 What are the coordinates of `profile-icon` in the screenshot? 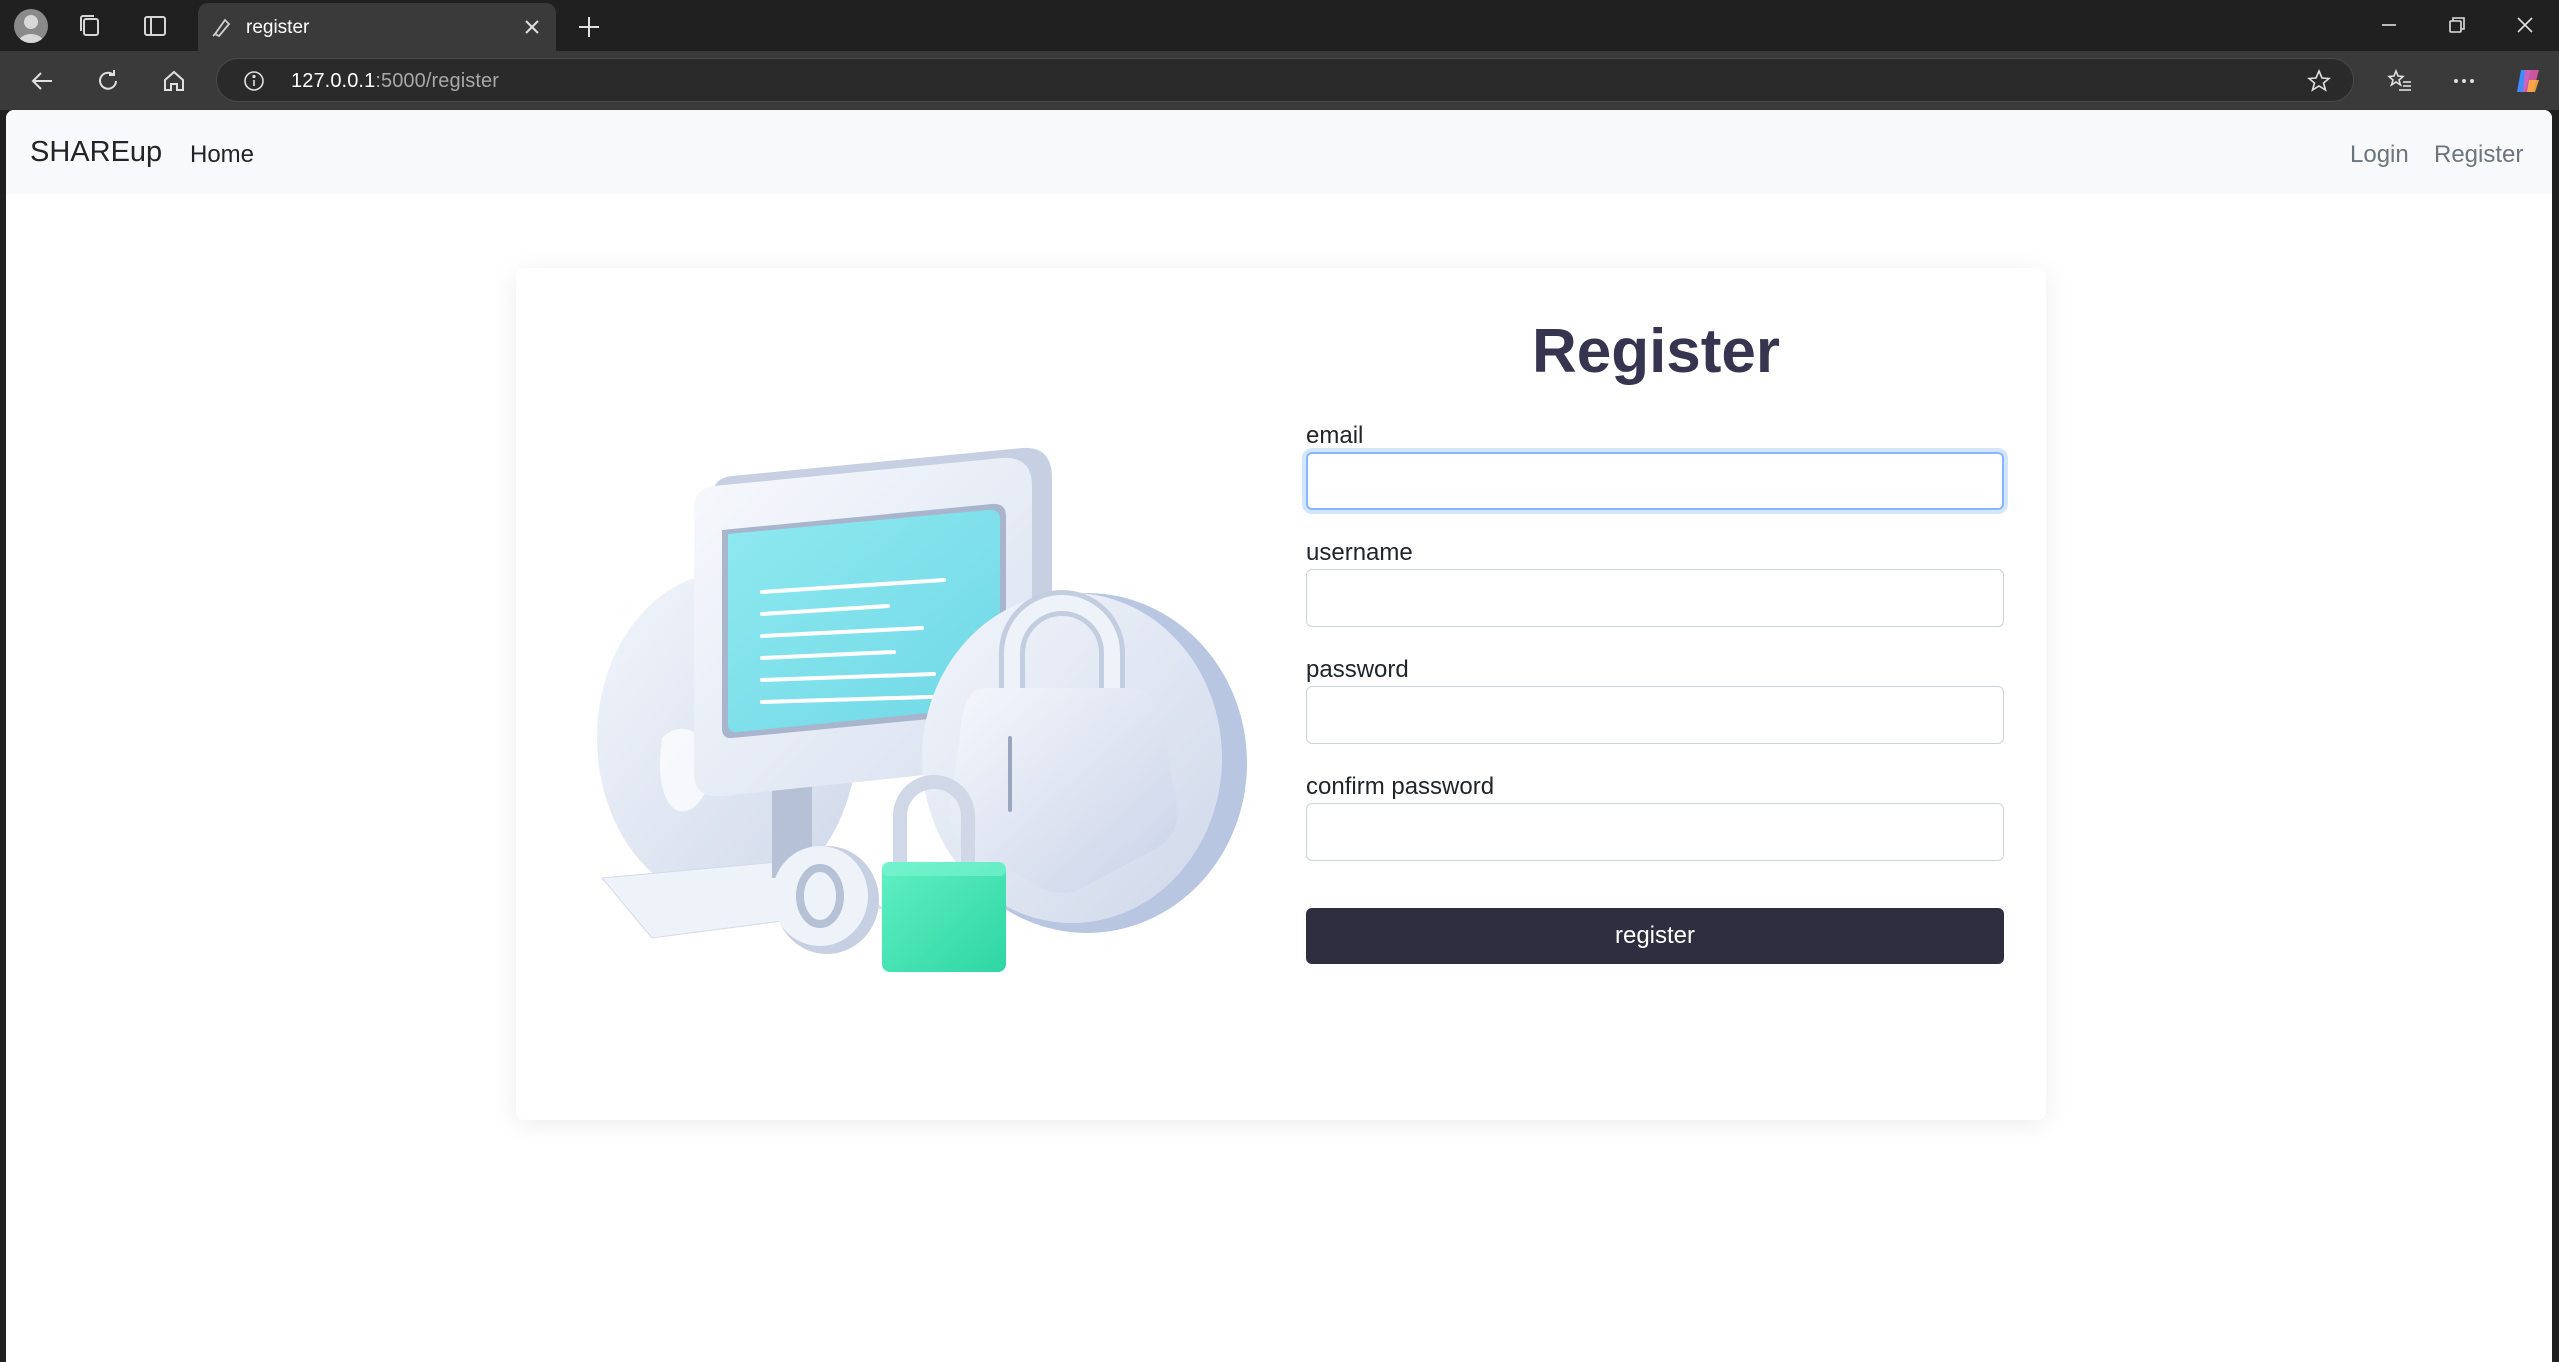 It's located at (31, 26).